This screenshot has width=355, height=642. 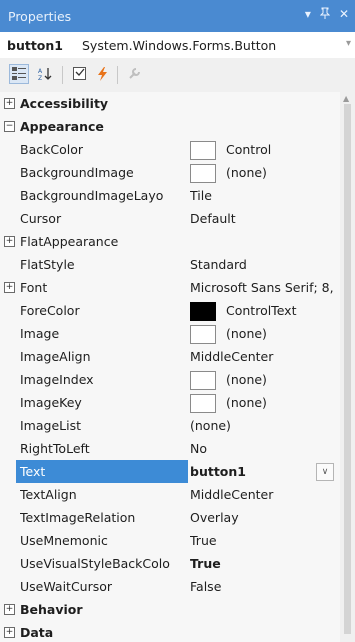 What do you see at coordinates (66, 586) in the screenshot?
I see `property-name: UseWaitCursor` at bounding box center [66, 586].